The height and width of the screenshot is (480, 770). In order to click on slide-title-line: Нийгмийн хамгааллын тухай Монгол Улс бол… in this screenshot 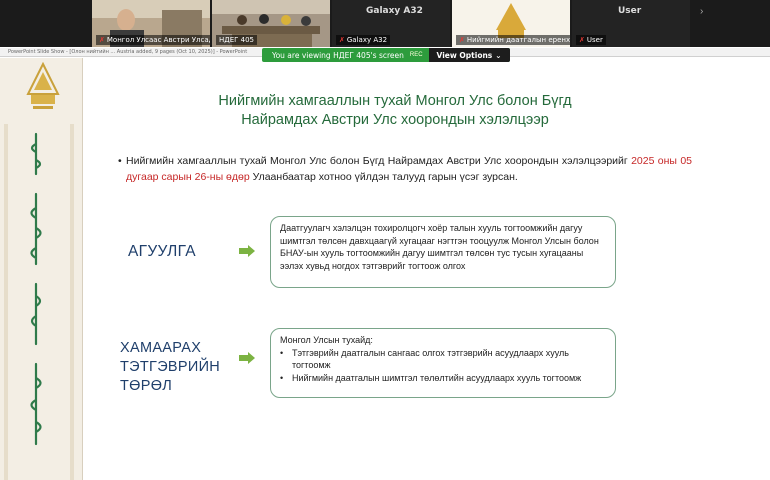, I will do `click(395, 101)`.